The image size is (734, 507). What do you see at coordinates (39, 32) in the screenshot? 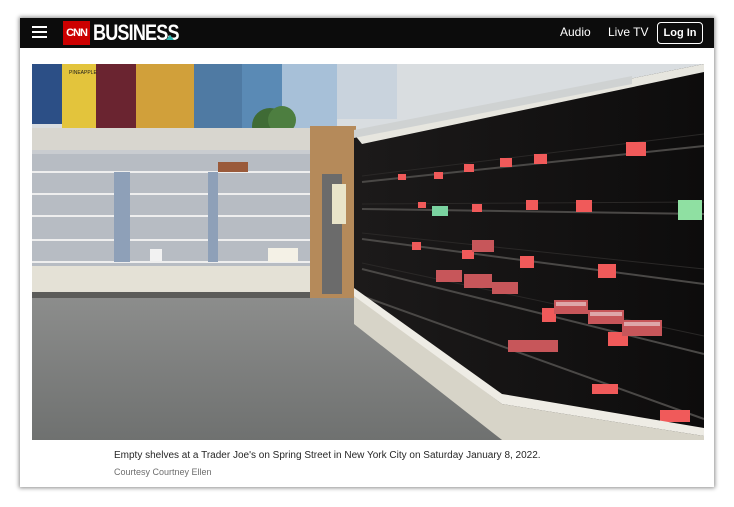
I see `menu-icon` at bounding box center [39, 32].